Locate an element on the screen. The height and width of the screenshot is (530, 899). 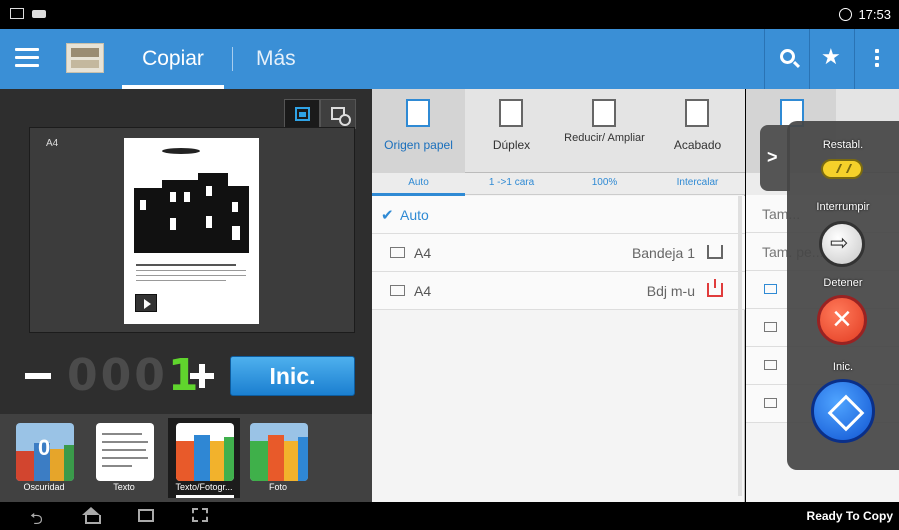
tab-label: Reducir/ Ampliar is located at coordinates (604, 138).